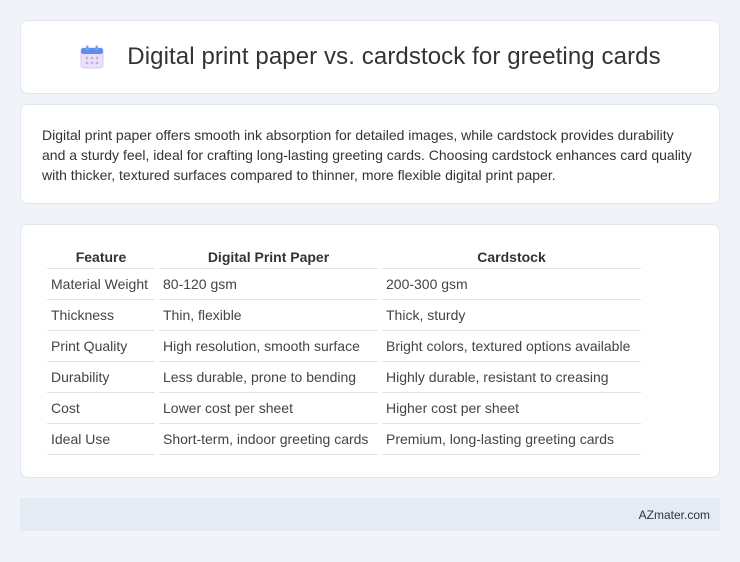 The image size is (740, 562). Describe the element at coordinates (511, 408) in the screenshot. I see `cardstock-cell: Higher cost per sheet` at that location.